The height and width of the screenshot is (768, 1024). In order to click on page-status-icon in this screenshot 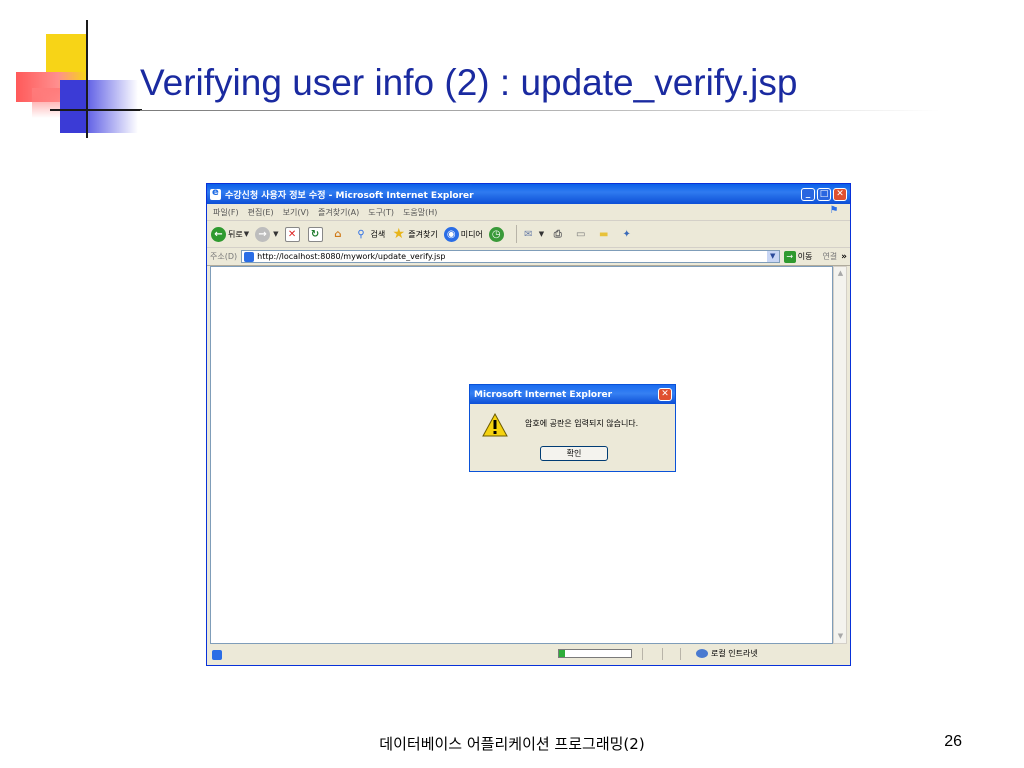, I will do `click(217, 654)`.